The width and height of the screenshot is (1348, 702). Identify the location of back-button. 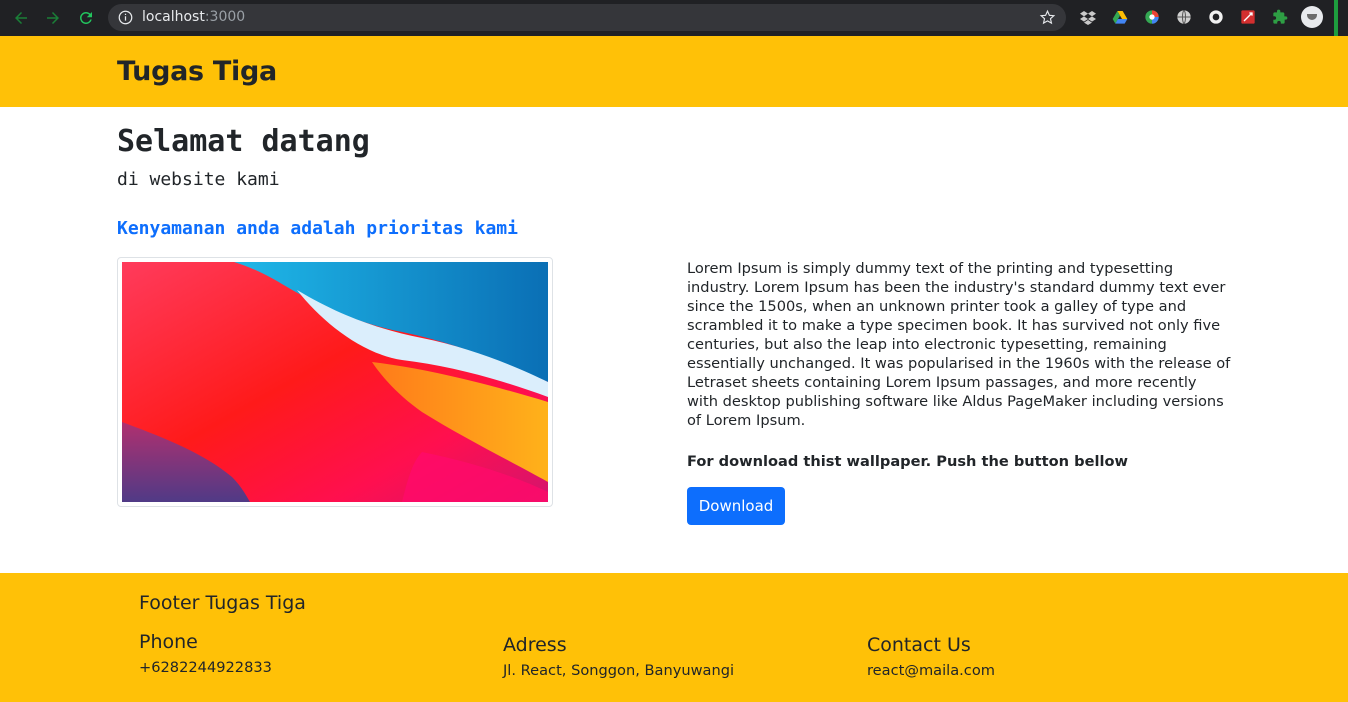
(21, 18).